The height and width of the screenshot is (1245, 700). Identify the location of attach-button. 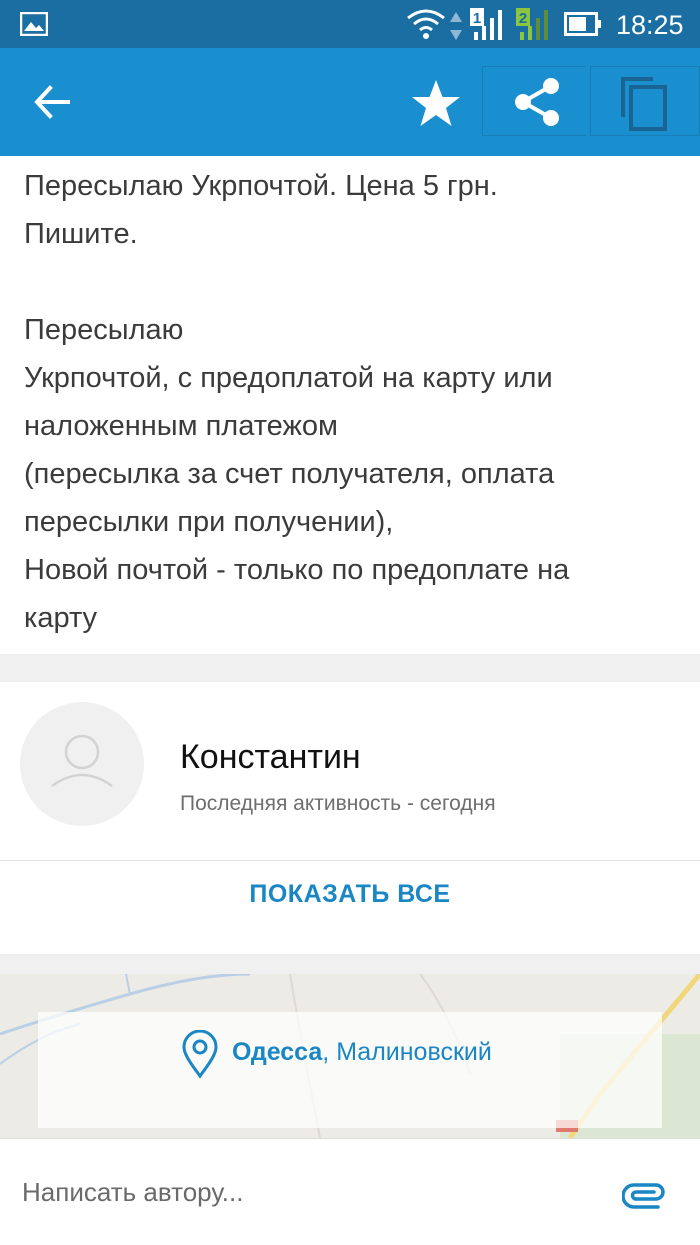
(644, 1193).